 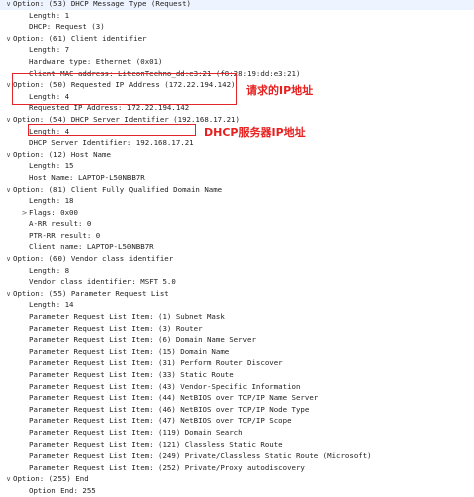 I want to click on tree-node-field: Length: 18, so click(x=237, y=201).